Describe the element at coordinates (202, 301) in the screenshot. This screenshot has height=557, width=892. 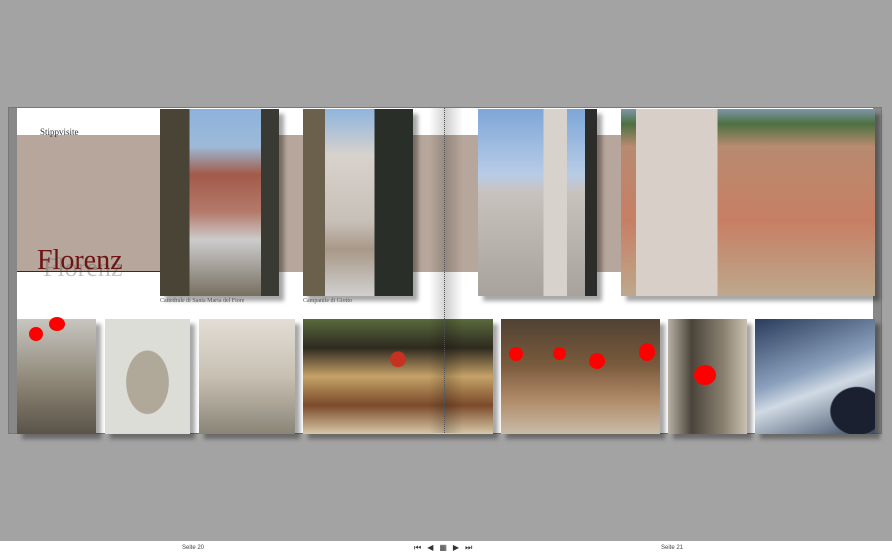
I see `caption-cathedral: Cattedrale di Santa Maria del Fiore` at that location.